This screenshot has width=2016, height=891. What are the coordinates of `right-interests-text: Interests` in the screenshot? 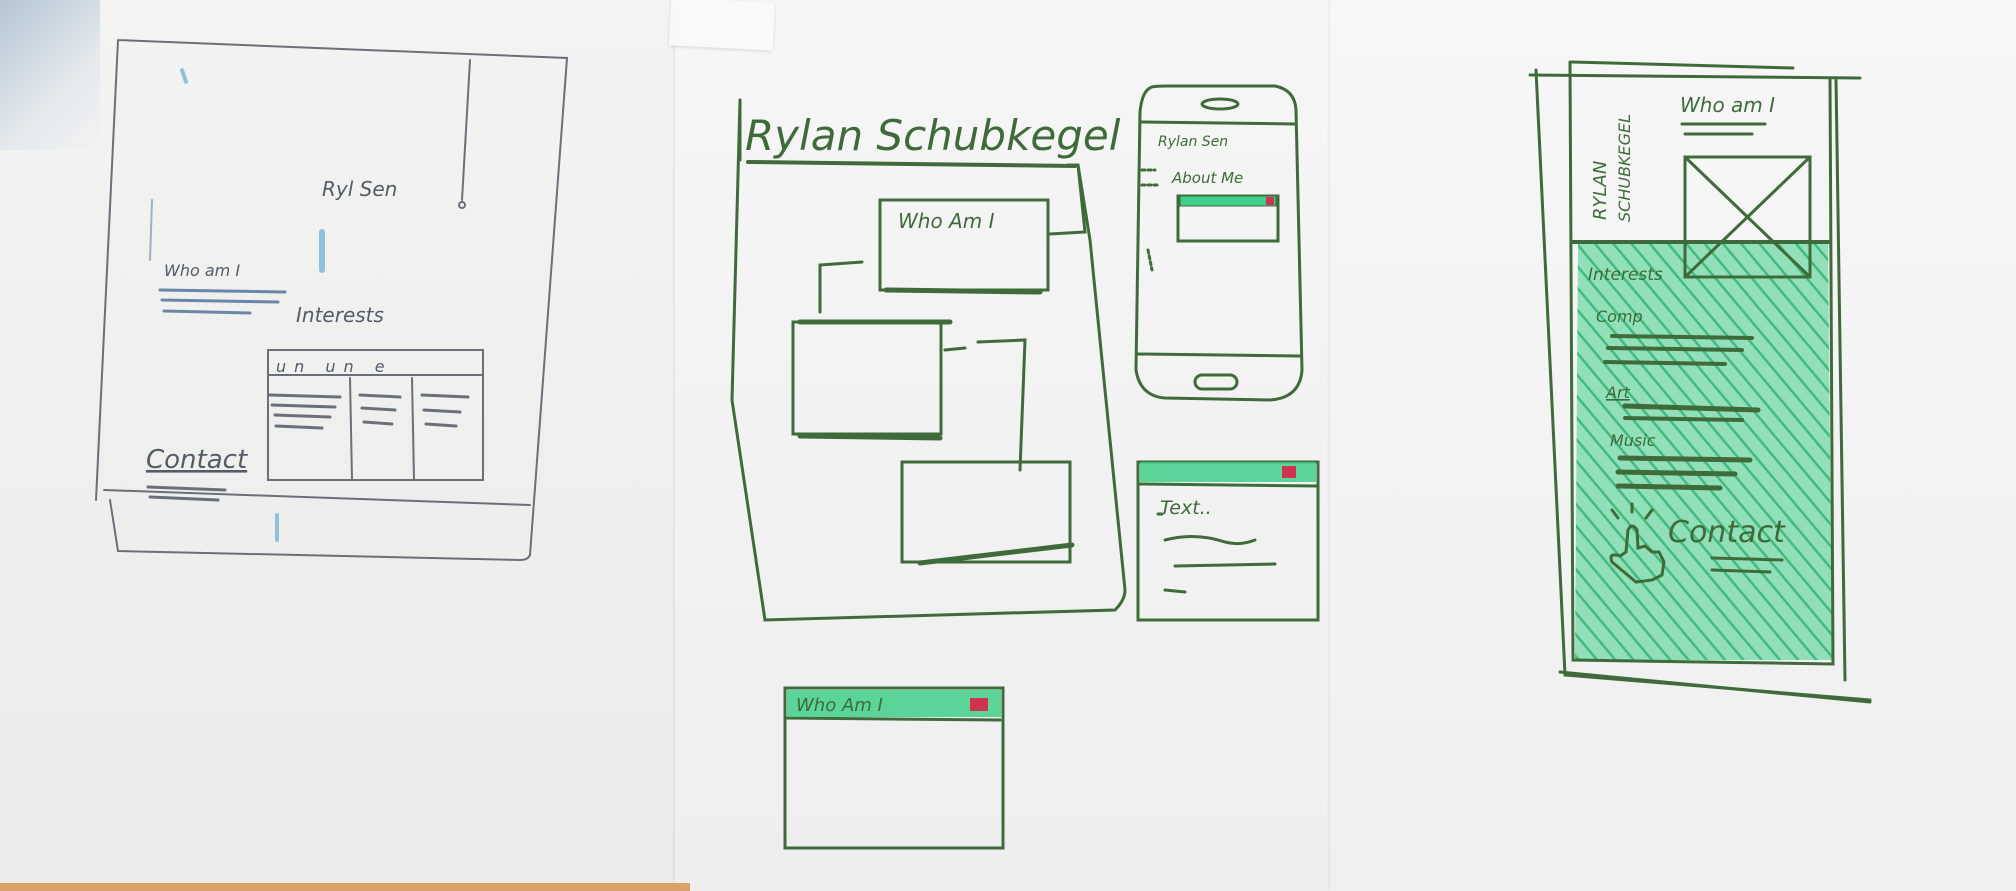 It's located at (1625, 275).